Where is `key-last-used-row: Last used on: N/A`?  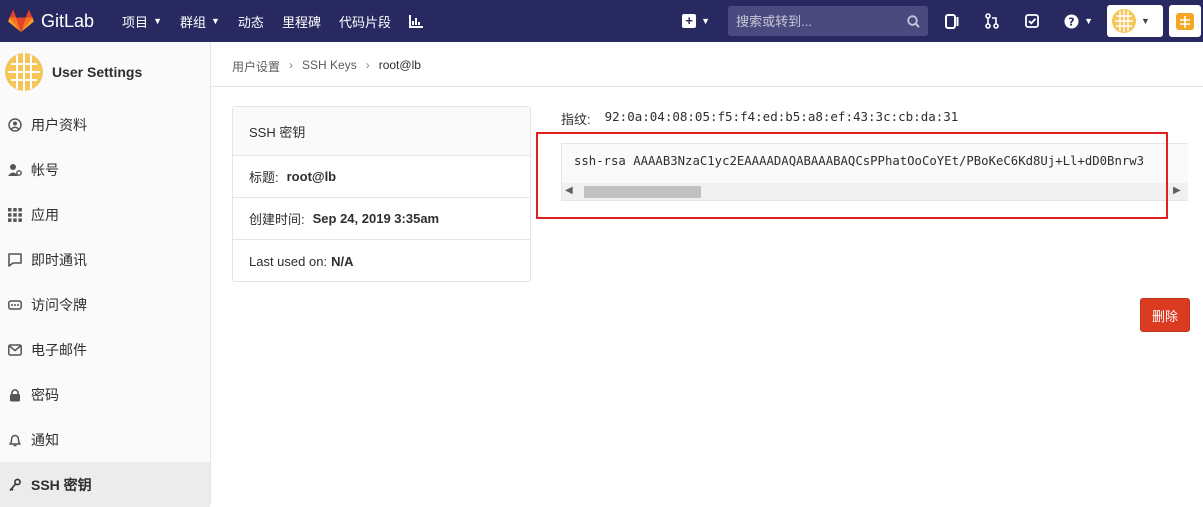 key-last-used-row: Last used on: N/A is located at coordinates (381, 261).